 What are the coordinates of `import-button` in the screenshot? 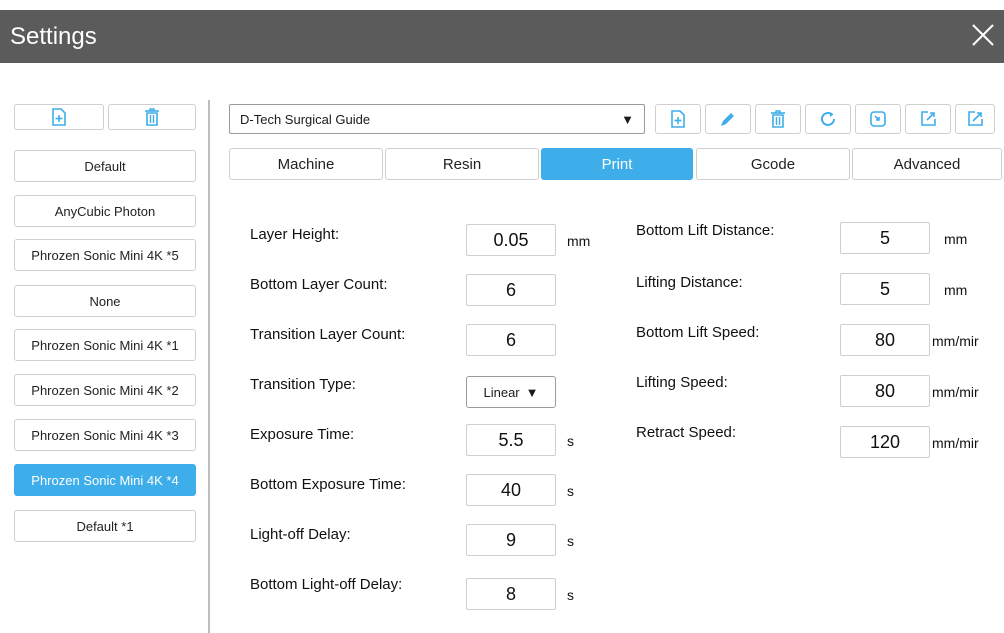 It's located at (878, 119).